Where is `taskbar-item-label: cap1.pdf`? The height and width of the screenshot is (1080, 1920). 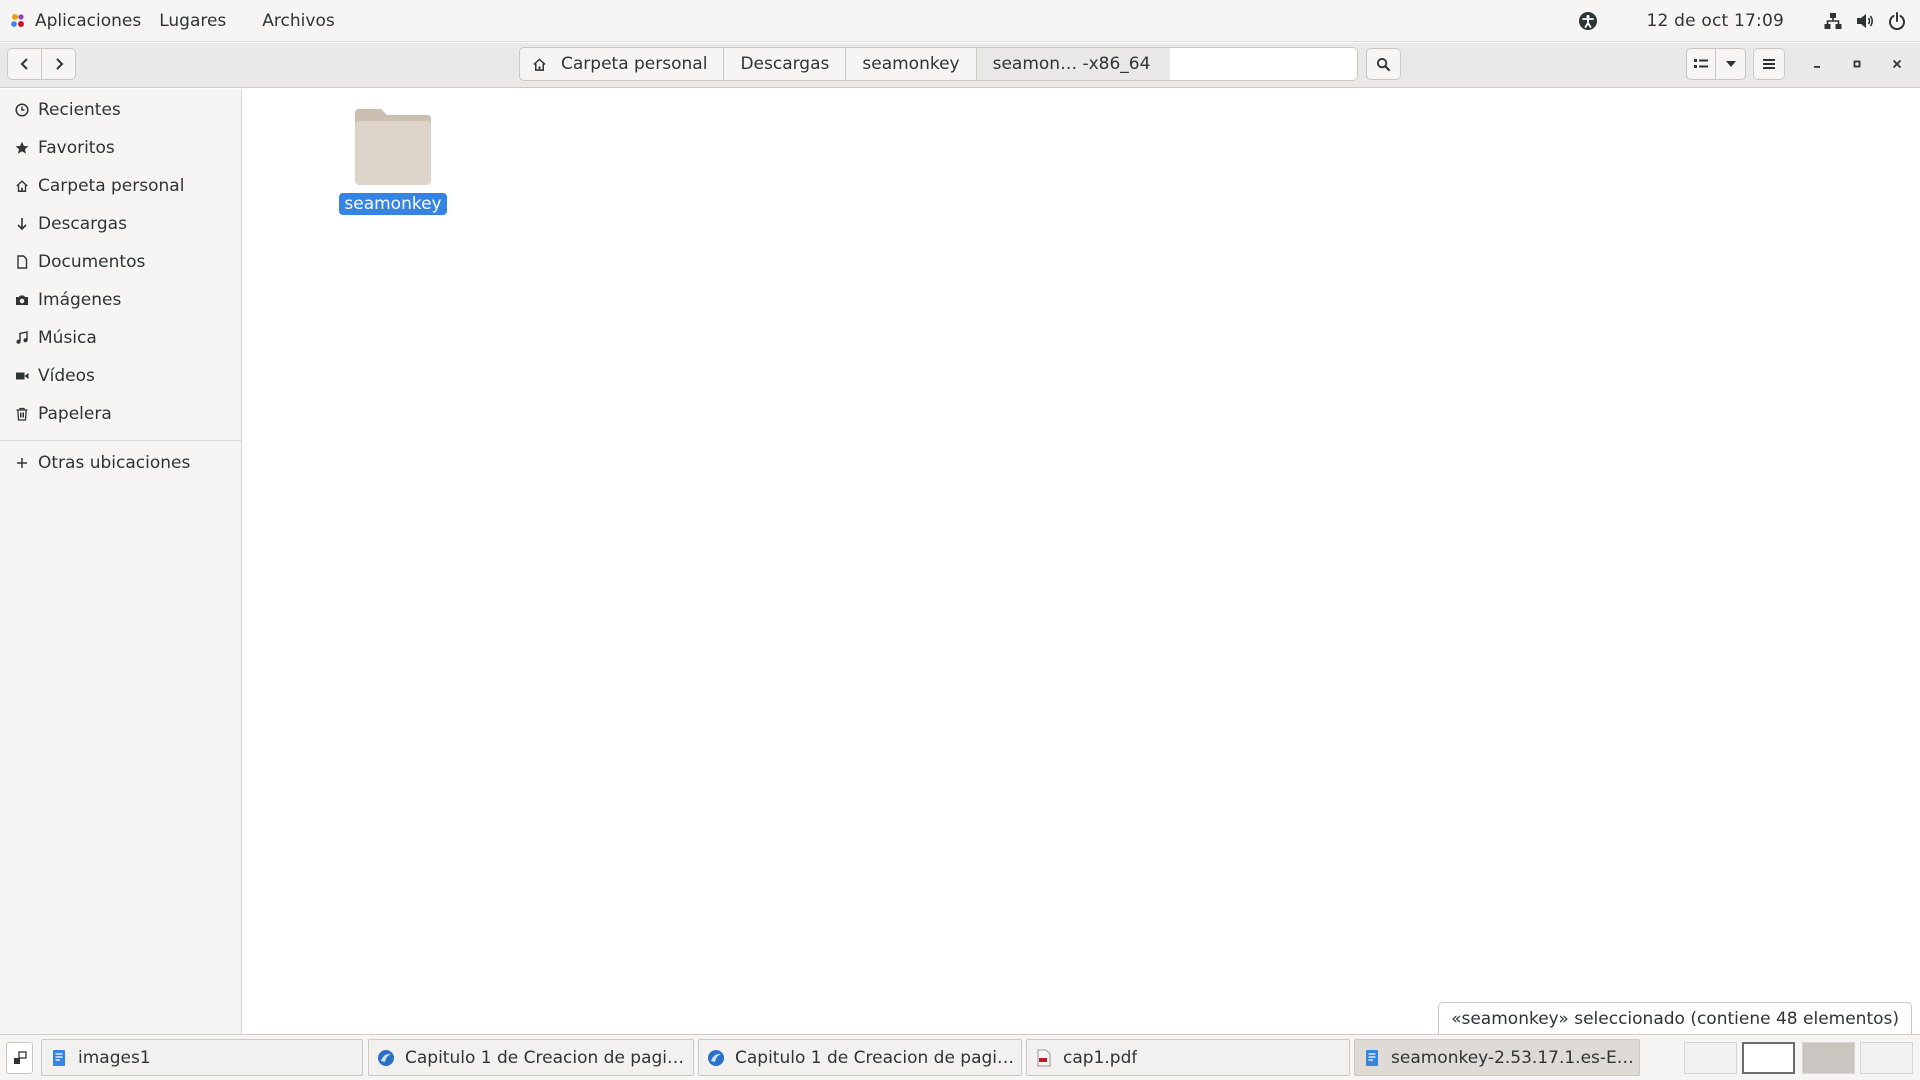 taskbar-item-label: cap1.pdf is located at coordinates (1100, 1057).